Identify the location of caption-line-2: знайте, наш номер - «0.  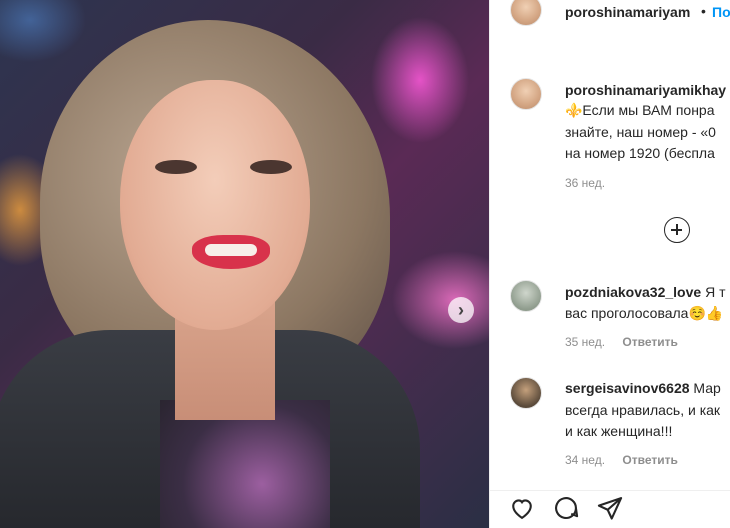
(640, 132).